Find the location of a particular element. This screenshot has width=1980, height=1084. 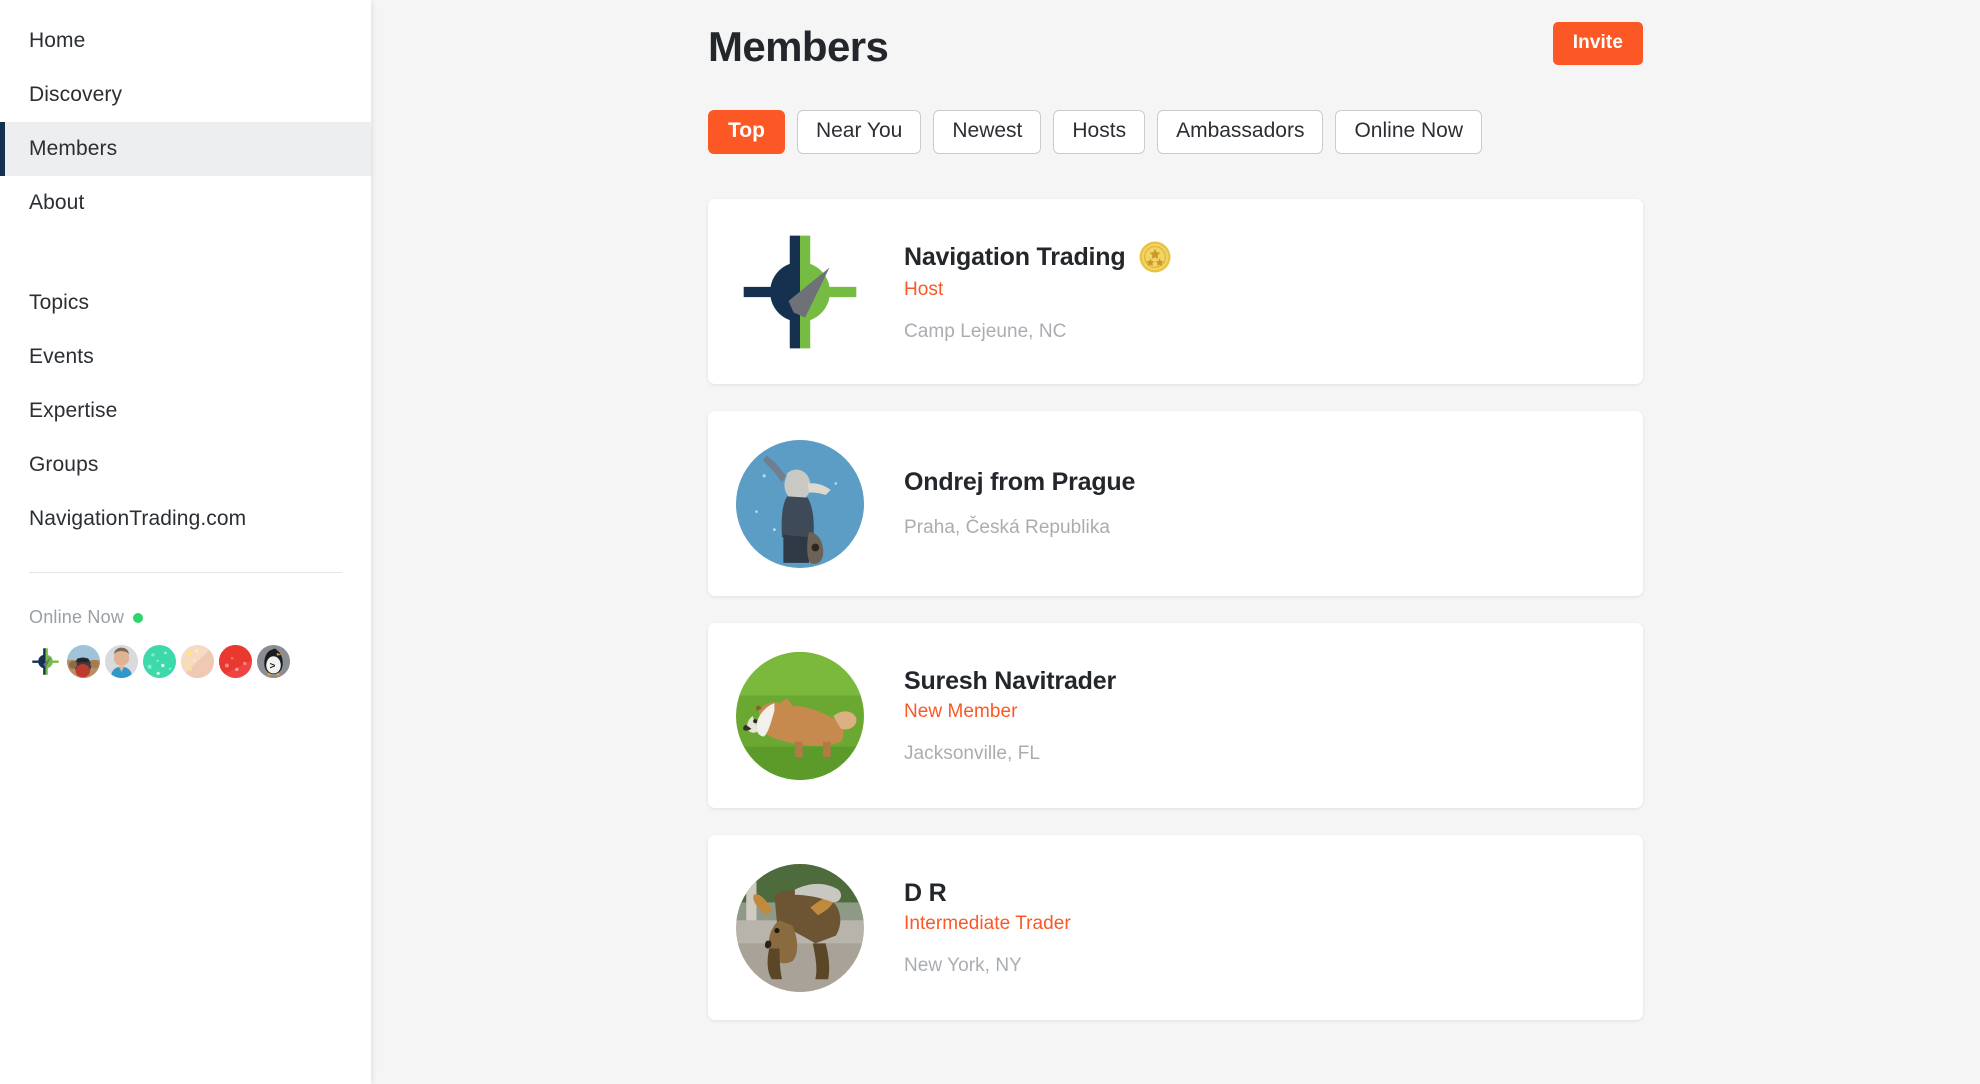

charging-bull-photo-icon is located at coordinates (800, 927).